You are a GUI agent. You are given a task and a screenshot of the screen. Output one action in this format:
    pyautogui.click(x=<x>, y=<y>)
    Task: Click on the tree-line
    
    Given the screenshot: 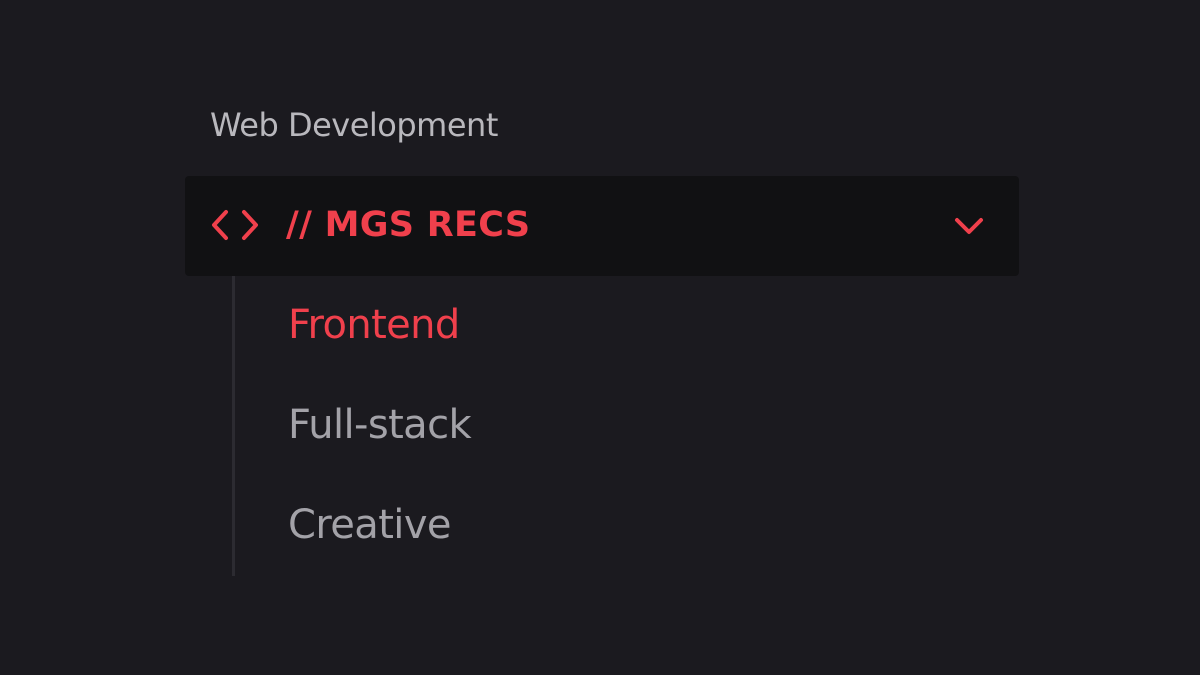 What is the action you would take?
    pyautogui.click(x=233, y=426)
    